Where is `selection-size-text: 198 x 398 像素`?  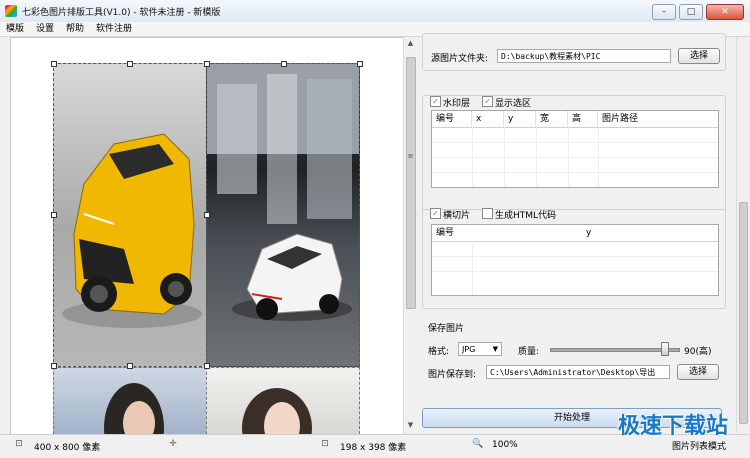
selection-size-text: 198 x 398 像素 is located at coordinates (373, 448).